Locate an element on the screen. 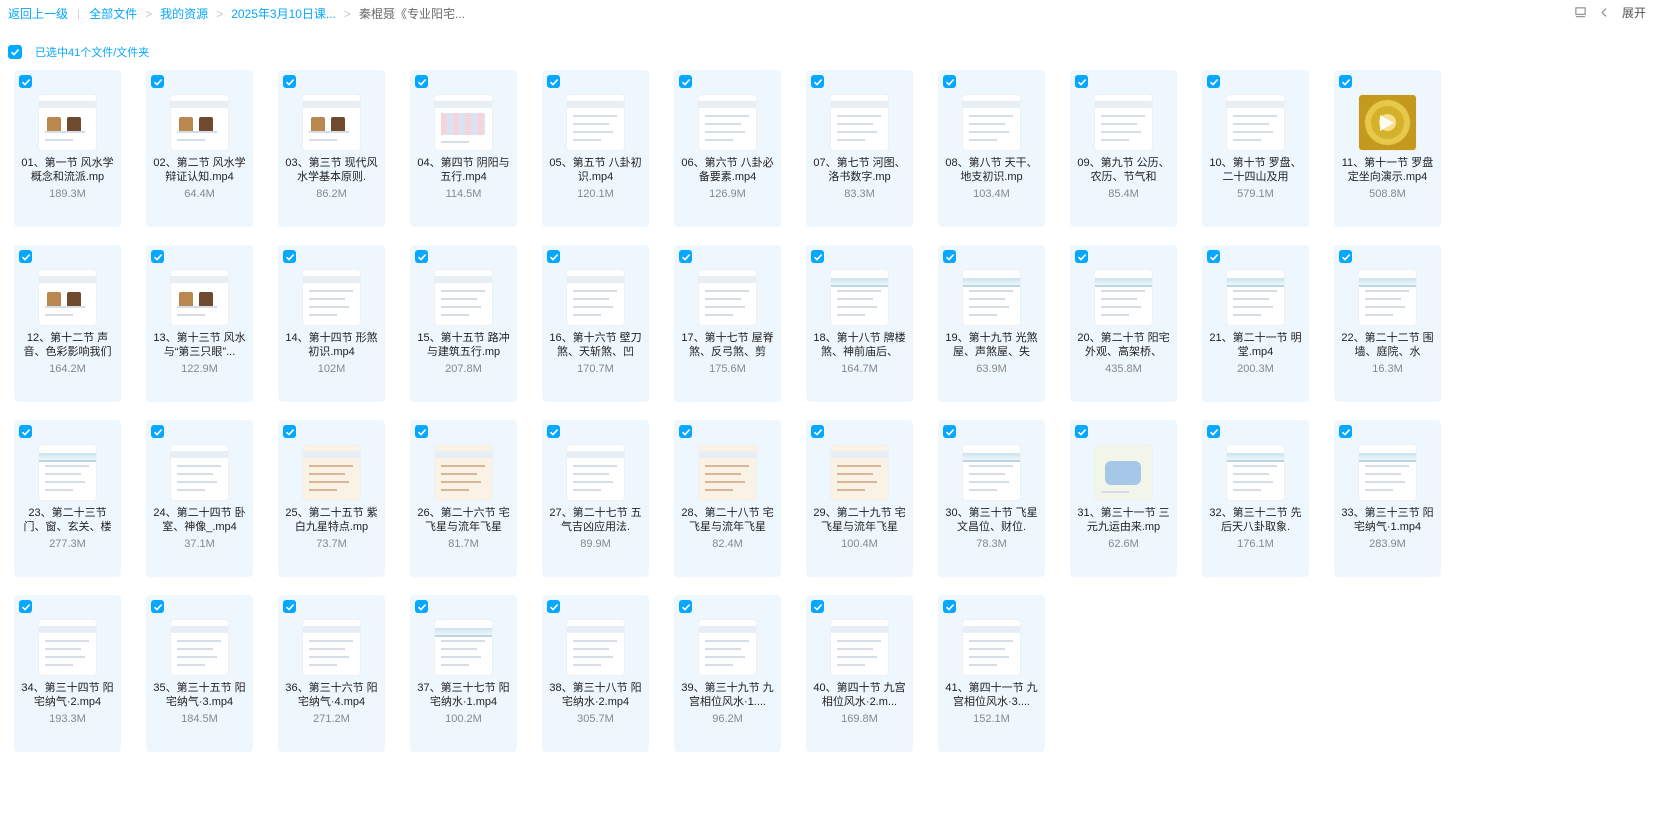 This screenshot has width=1660, height=815. expand-label: 展开 is located at coordinates (1633, 13).